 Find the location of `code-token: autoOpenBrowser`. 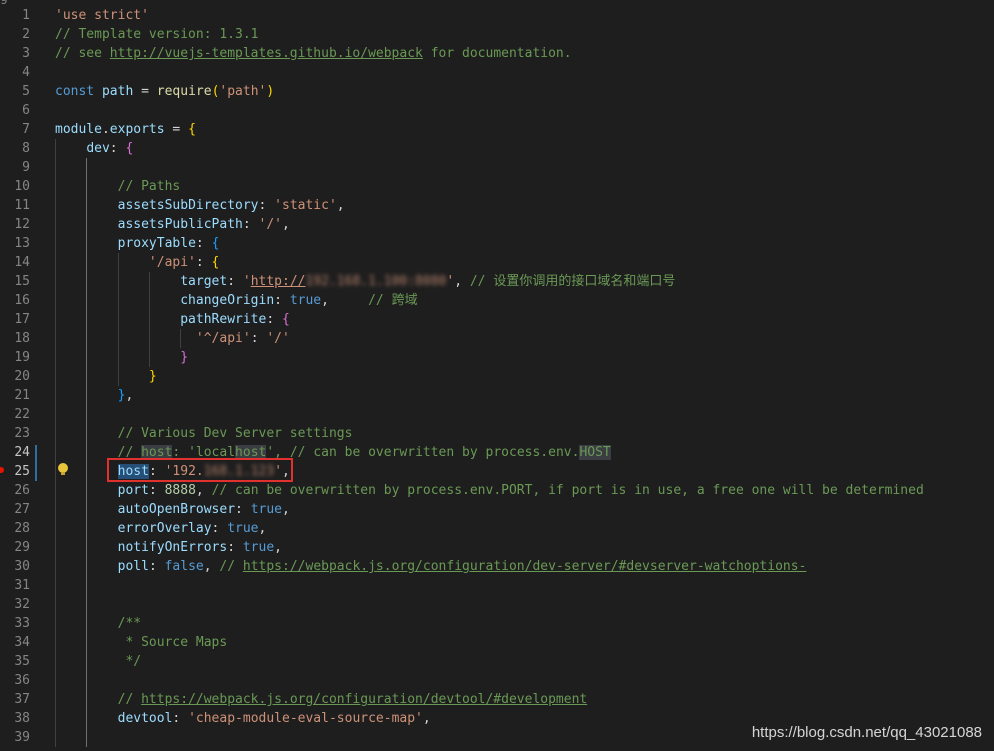

code-token: autoOpenBrowser is located at coordinates (176, 509).